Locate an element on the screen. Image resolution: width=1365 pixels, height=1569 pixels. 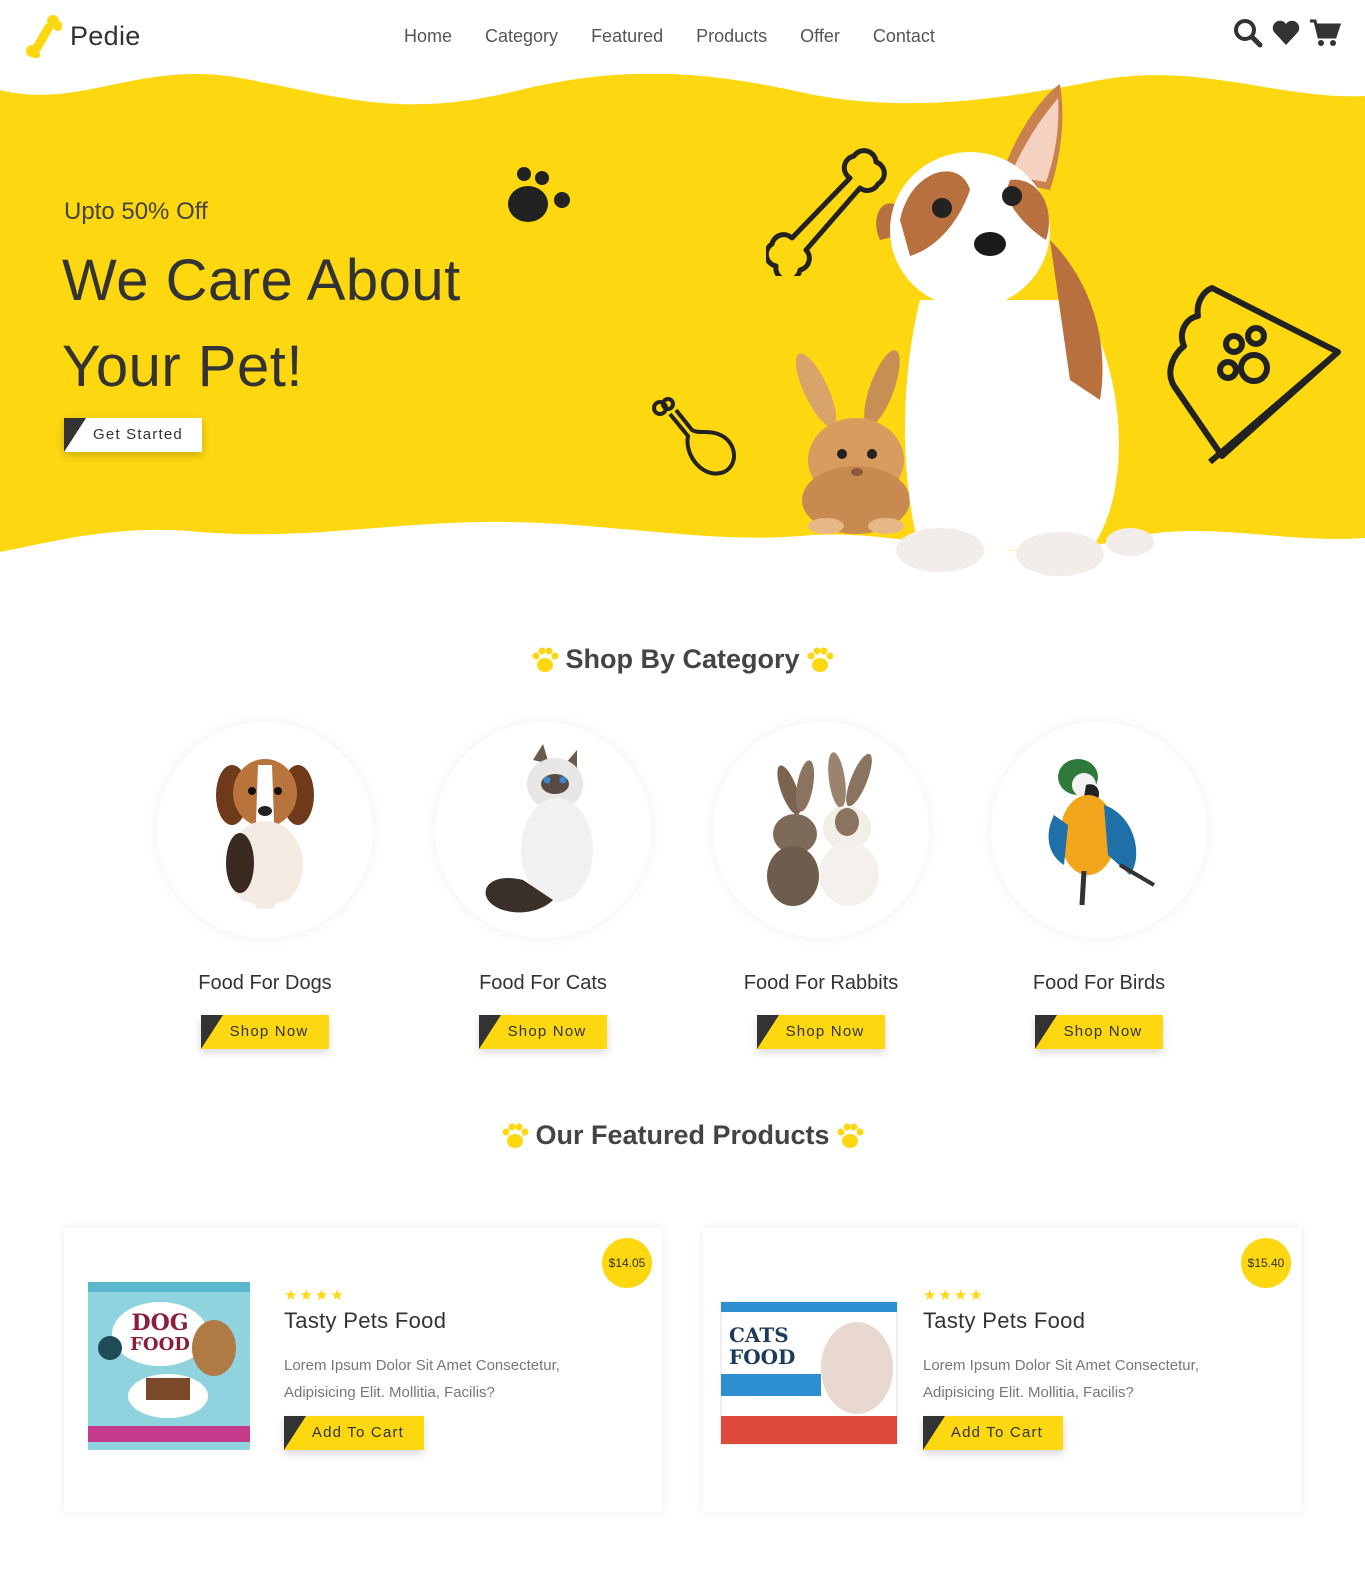
nav-contact: Contact is located at coordinates (904, 36).